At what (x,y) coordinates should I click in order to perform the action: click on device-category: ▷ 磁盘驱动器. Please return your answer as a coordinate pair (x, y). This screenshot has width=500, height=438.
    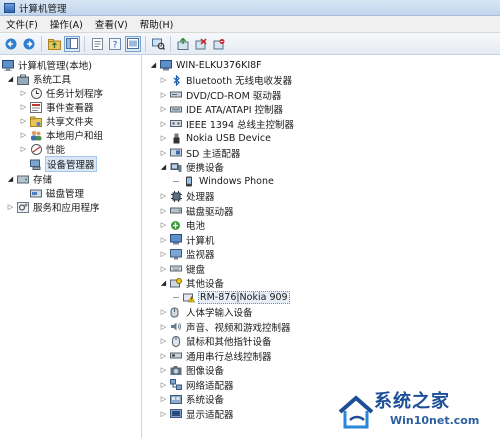
    Looking at the image, I should click on (197, 211).